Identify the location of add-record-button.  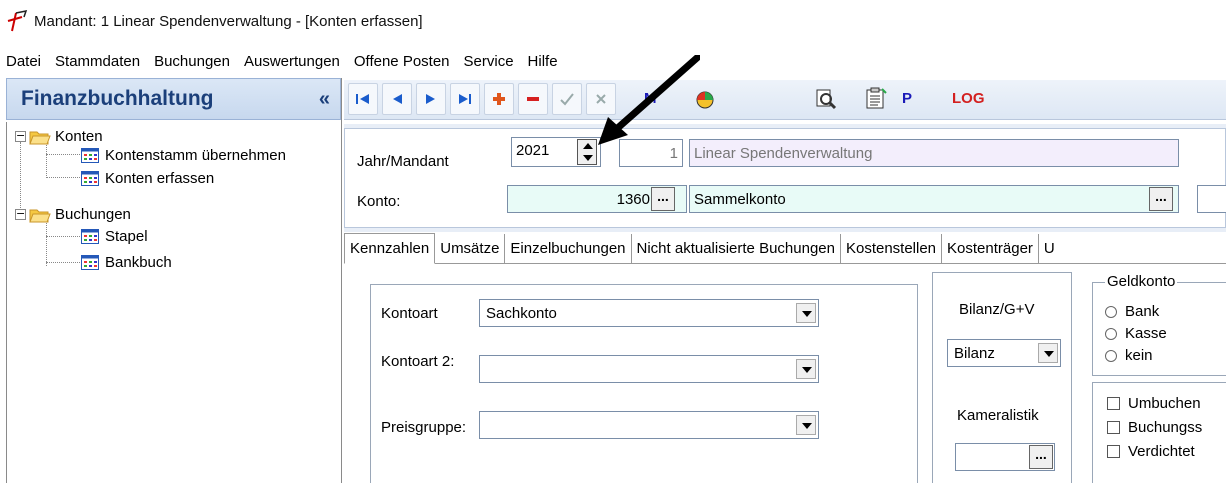
(499, 99).